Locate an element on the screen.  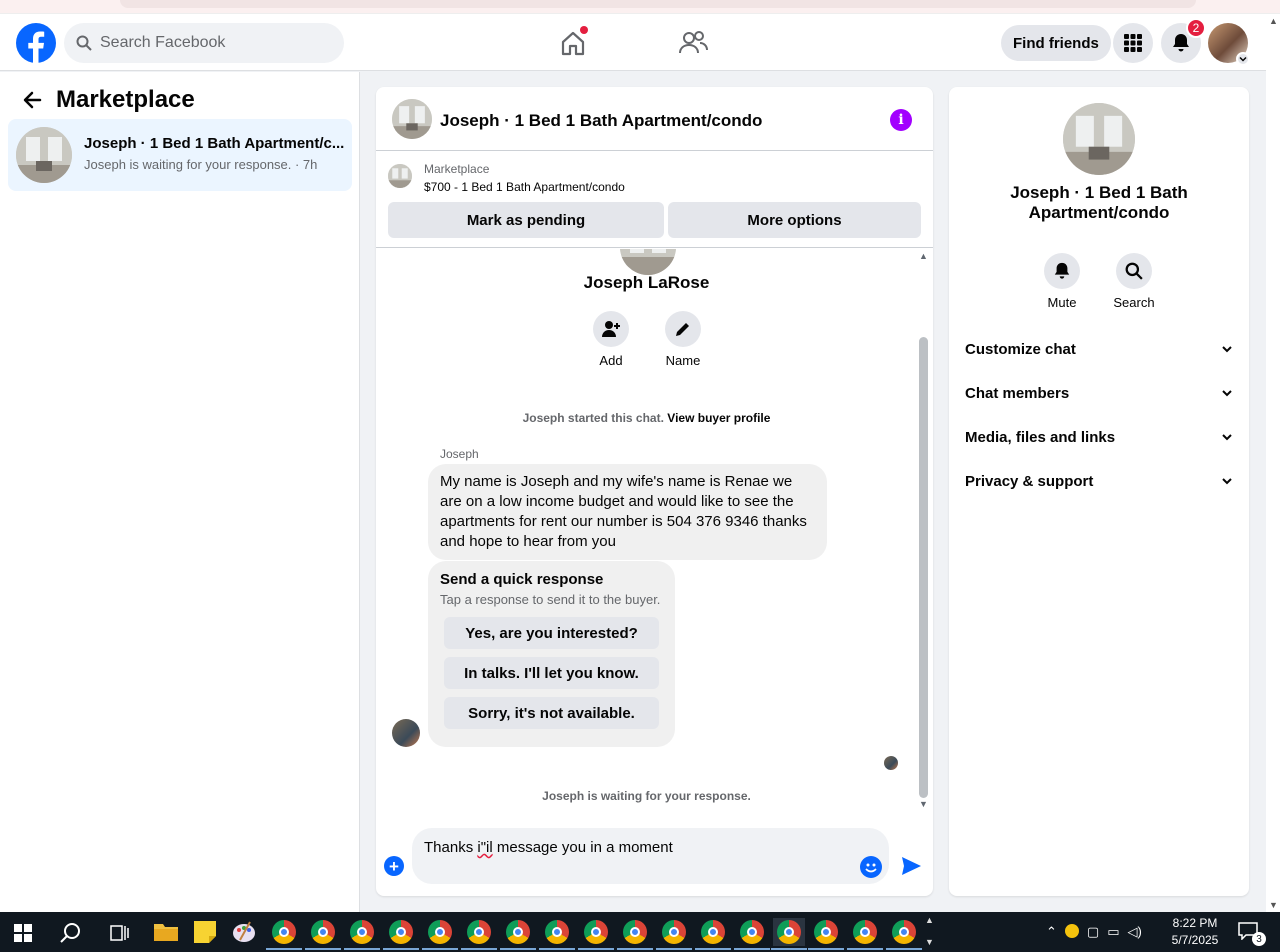
windows-taskbar: ▲ ▼ ⌃ ▢ ▭ ◁) 8:22 PM 5/7/2025 3 is located at coordinates (640, 932).